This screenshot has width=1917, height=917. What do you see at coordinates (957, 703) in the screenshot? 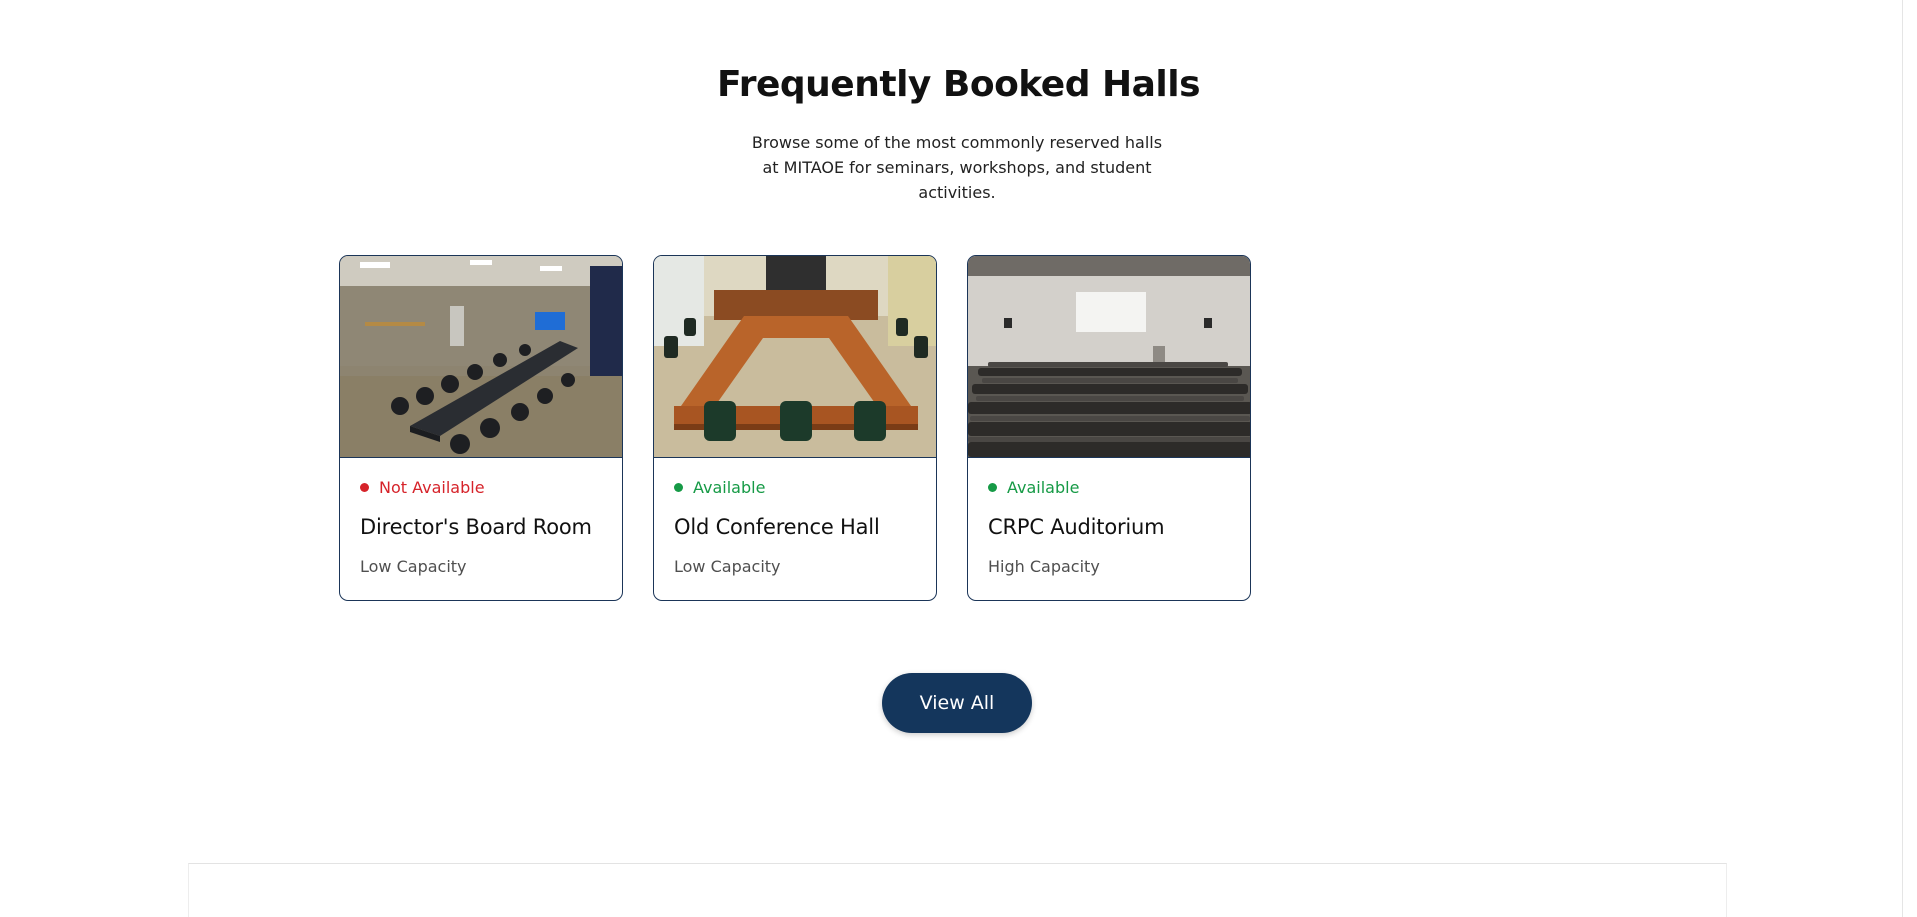
I see `view-all-button: View All` at bounding box center [957, 703].